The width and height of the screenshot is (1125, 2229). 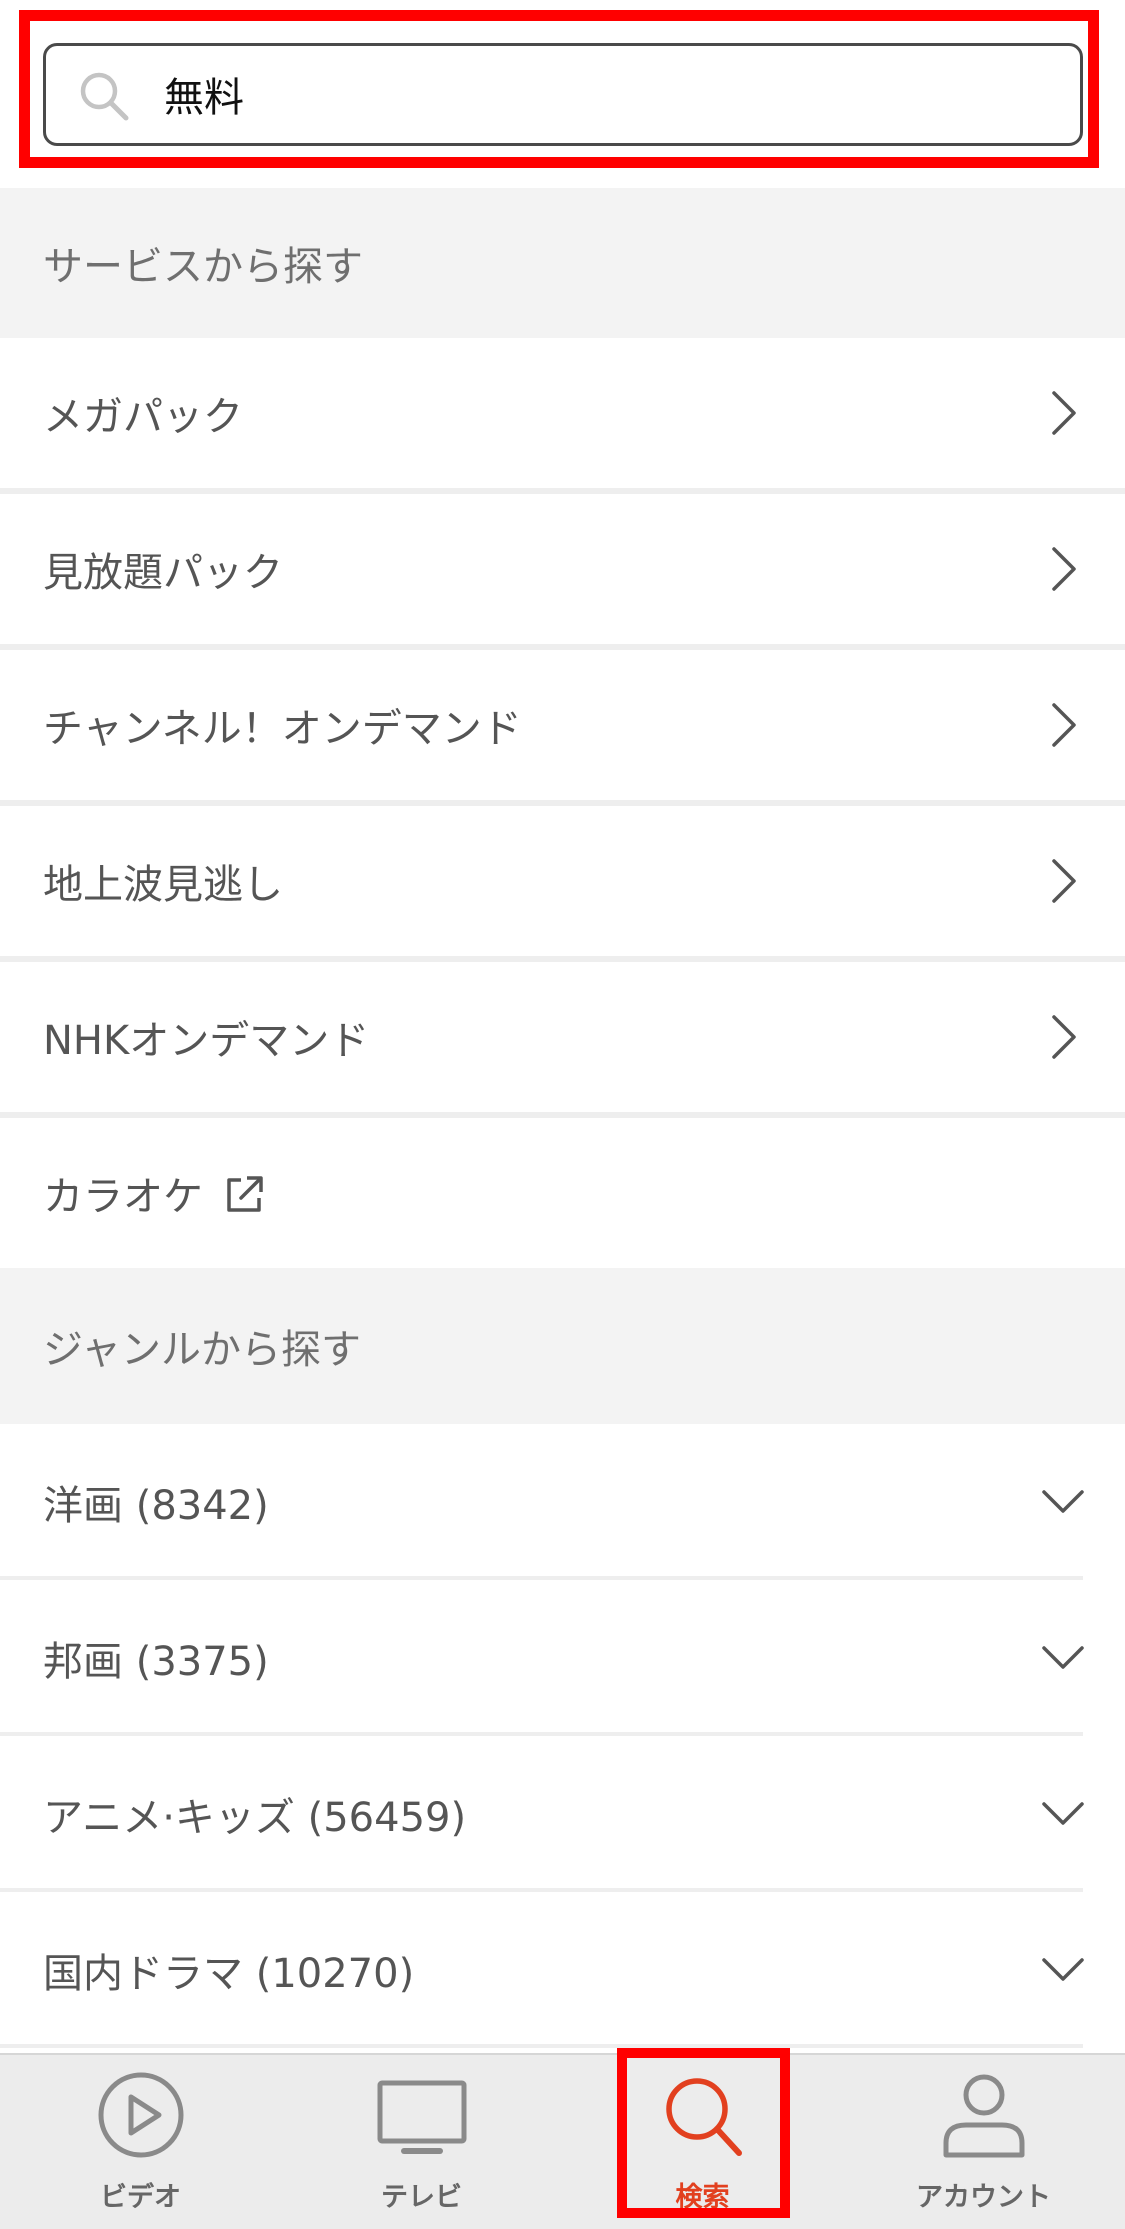 I want to click on tab-label: テレビ, so click(x=421, y=2197).